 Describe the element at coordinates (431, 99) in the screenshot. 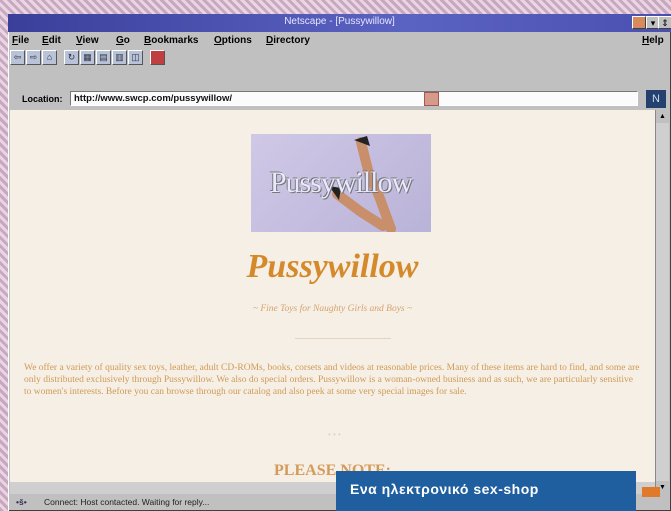

I see `bookmark-icon` at that location.